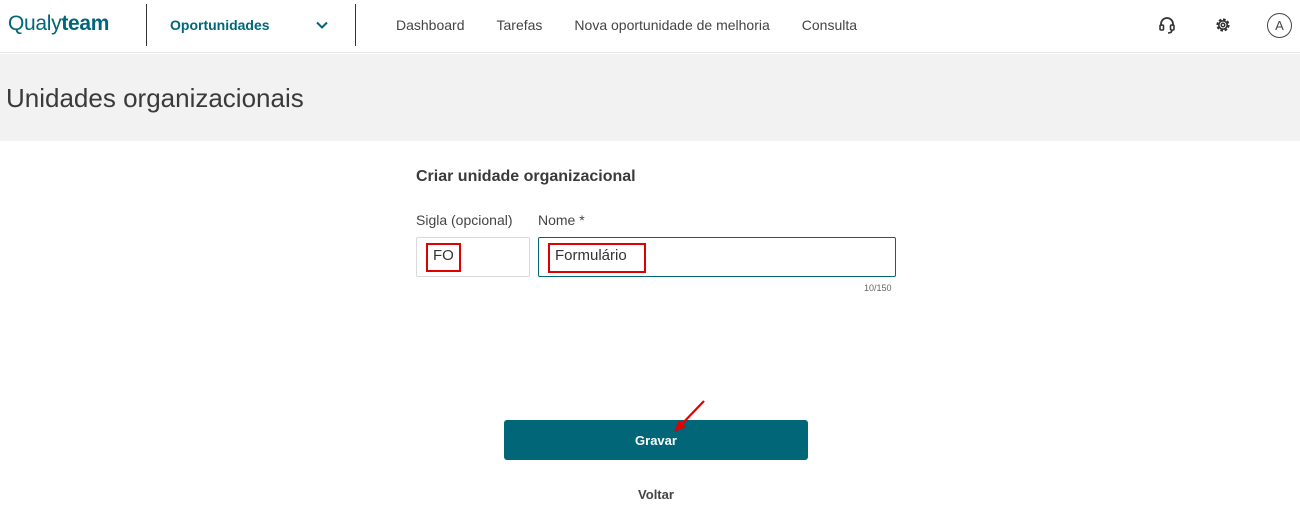 The width and height of the screenshot is (1300, 514). Describe the element at coordinates (430, 25) in the screenshot. I see `nav-dashboard: Dashboard` at that location.